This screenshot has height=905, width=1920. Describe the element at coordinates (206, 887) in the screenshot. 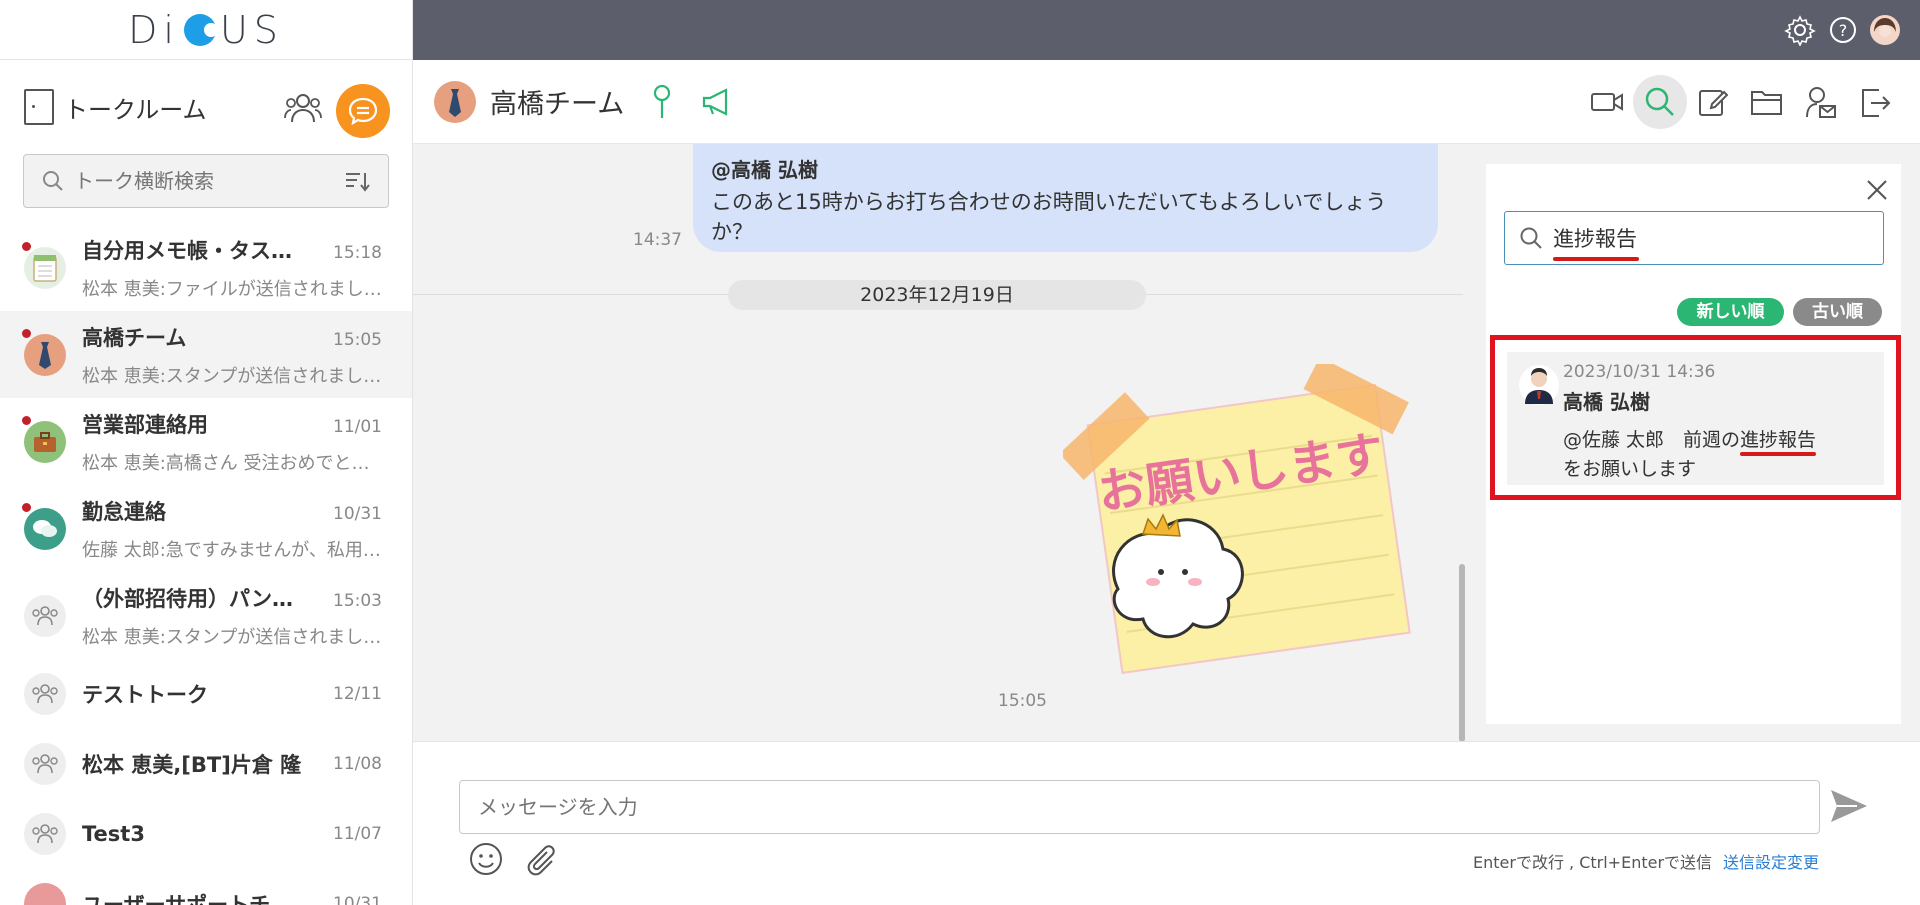

I see `talk-item: ユーザーサポートチ… 10/31` at that location.